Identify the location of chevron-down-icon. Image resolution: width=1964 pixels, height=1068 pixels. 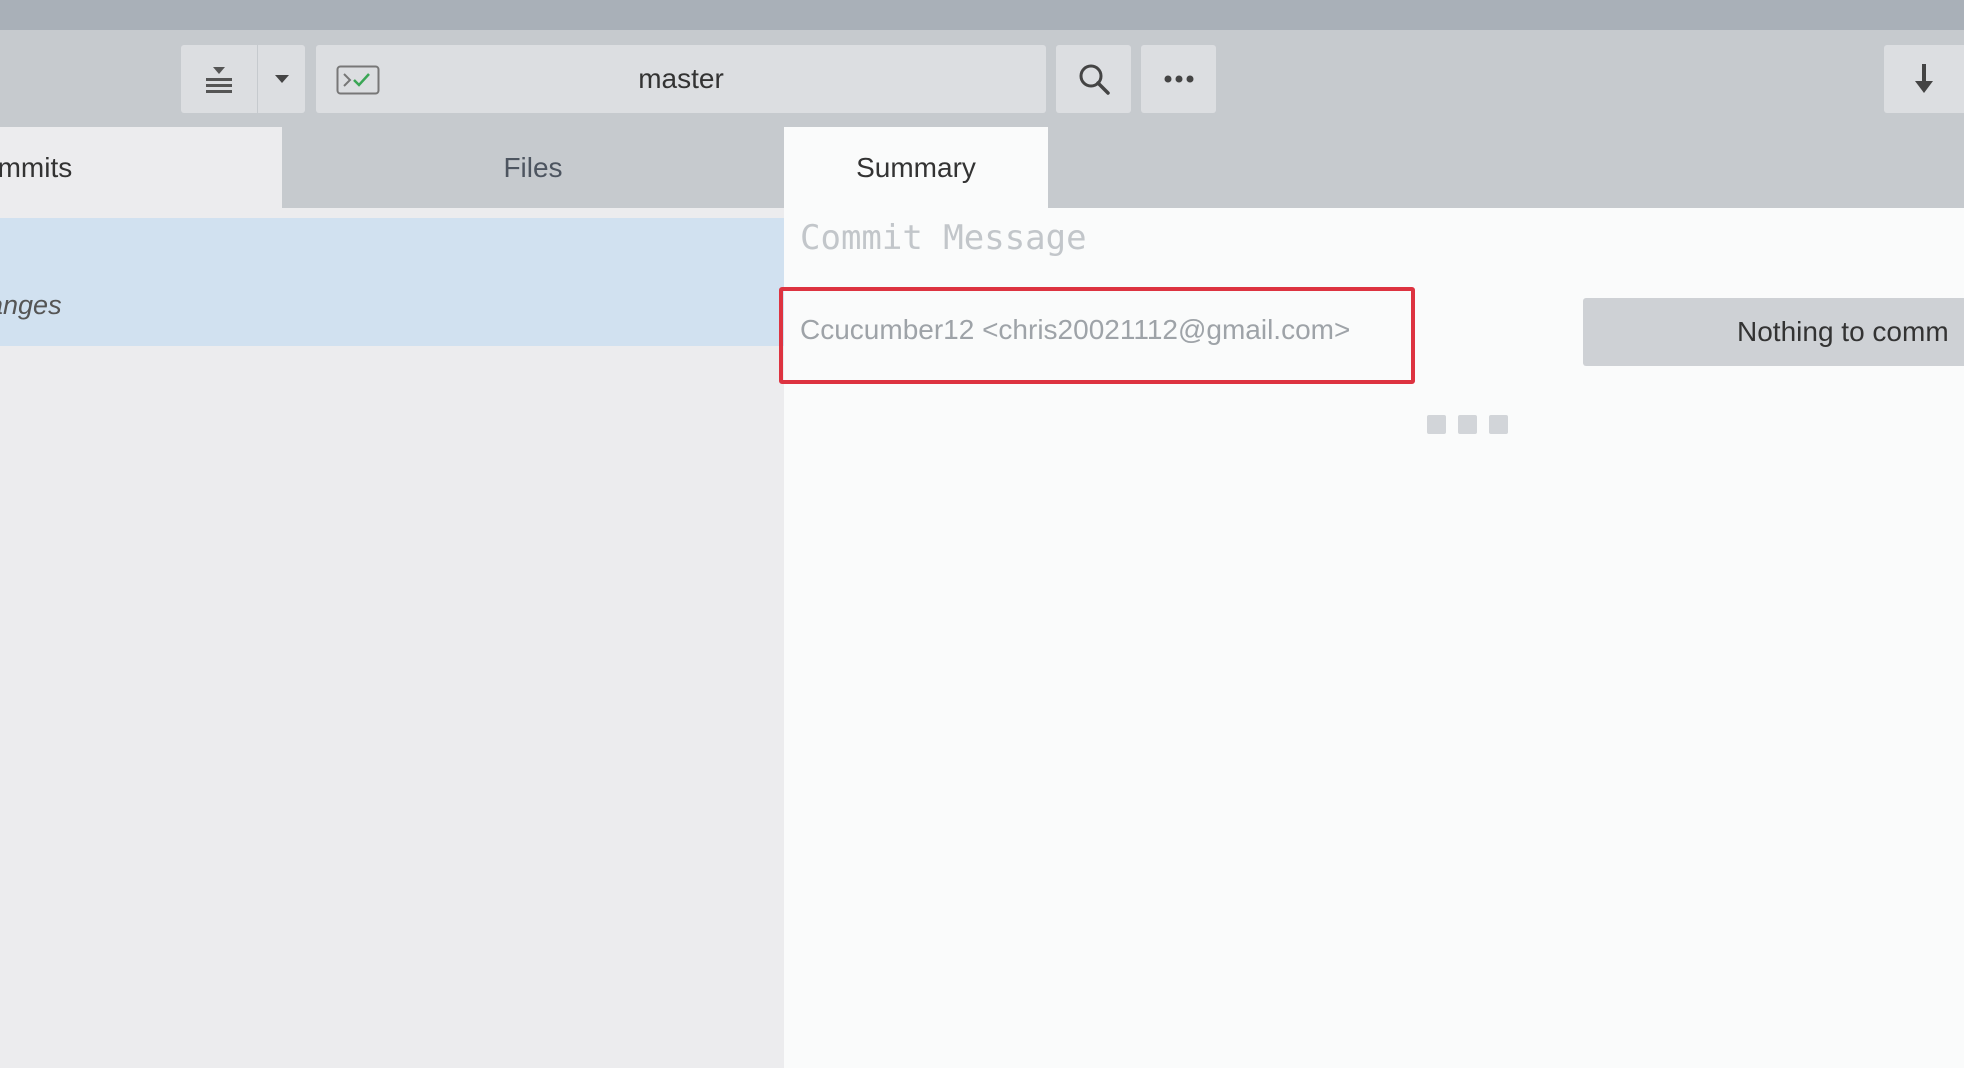
(281, 79).